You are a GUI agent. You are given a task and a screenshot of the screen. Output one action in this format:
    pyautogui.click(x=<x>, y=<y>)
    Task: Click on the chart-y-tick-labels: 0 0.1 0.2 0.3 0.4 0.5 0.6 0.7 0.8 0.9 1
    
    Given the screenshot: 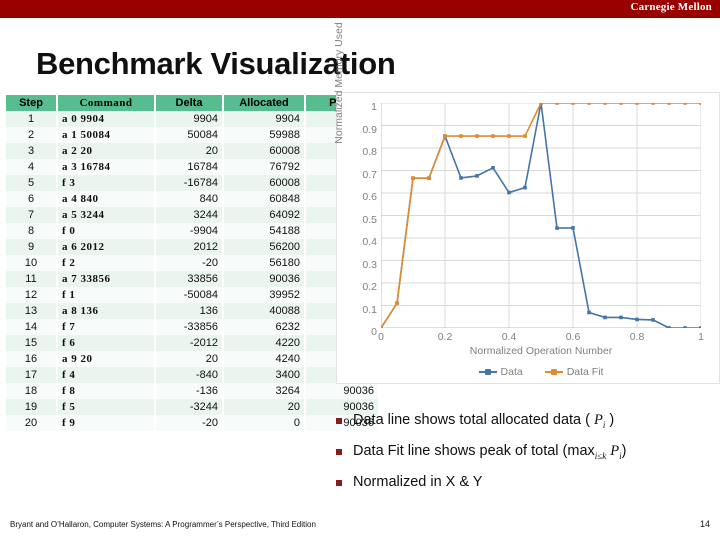 What is the action you would take?
    pyautogui.click(x=361, y=217)
    